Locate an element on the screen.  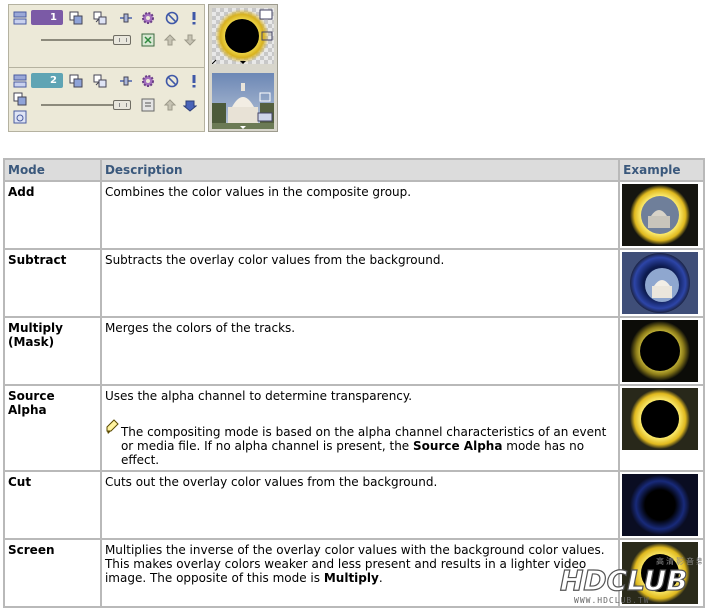
description-text-end: . is located at coordinates (380, 578).